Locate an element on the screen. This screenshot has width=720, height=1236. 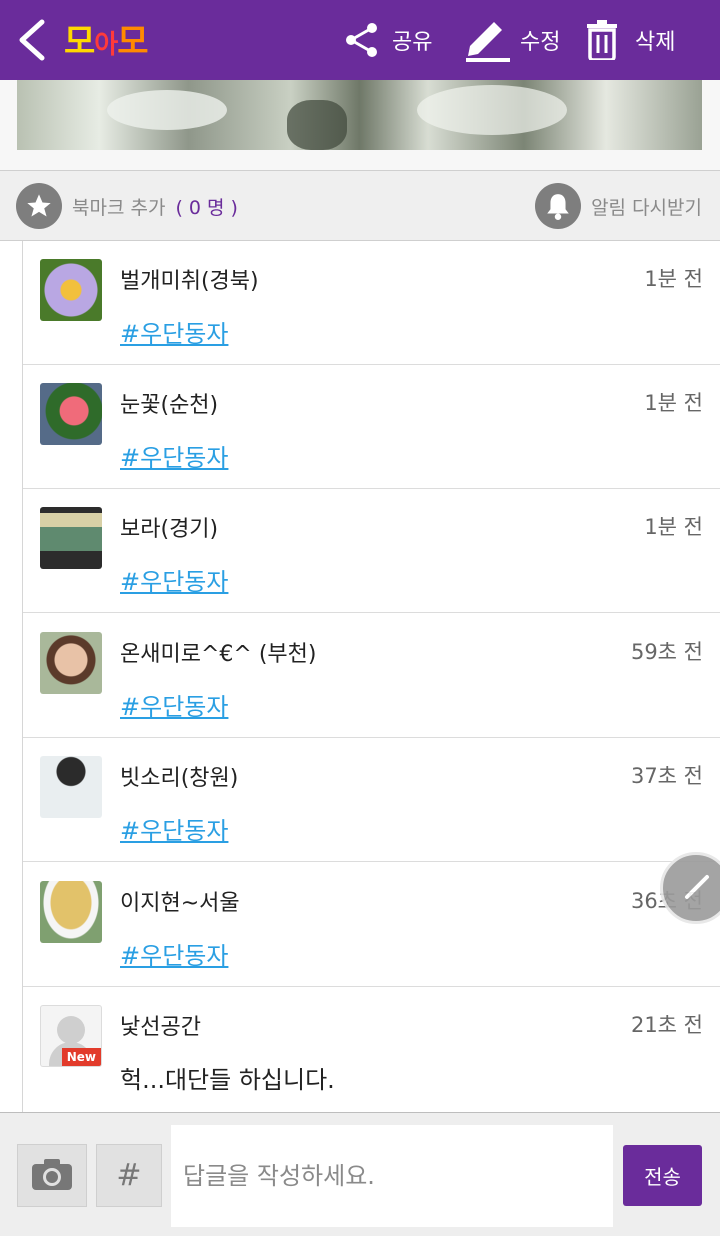
avatar: New is located at coordinates (71, 1036).